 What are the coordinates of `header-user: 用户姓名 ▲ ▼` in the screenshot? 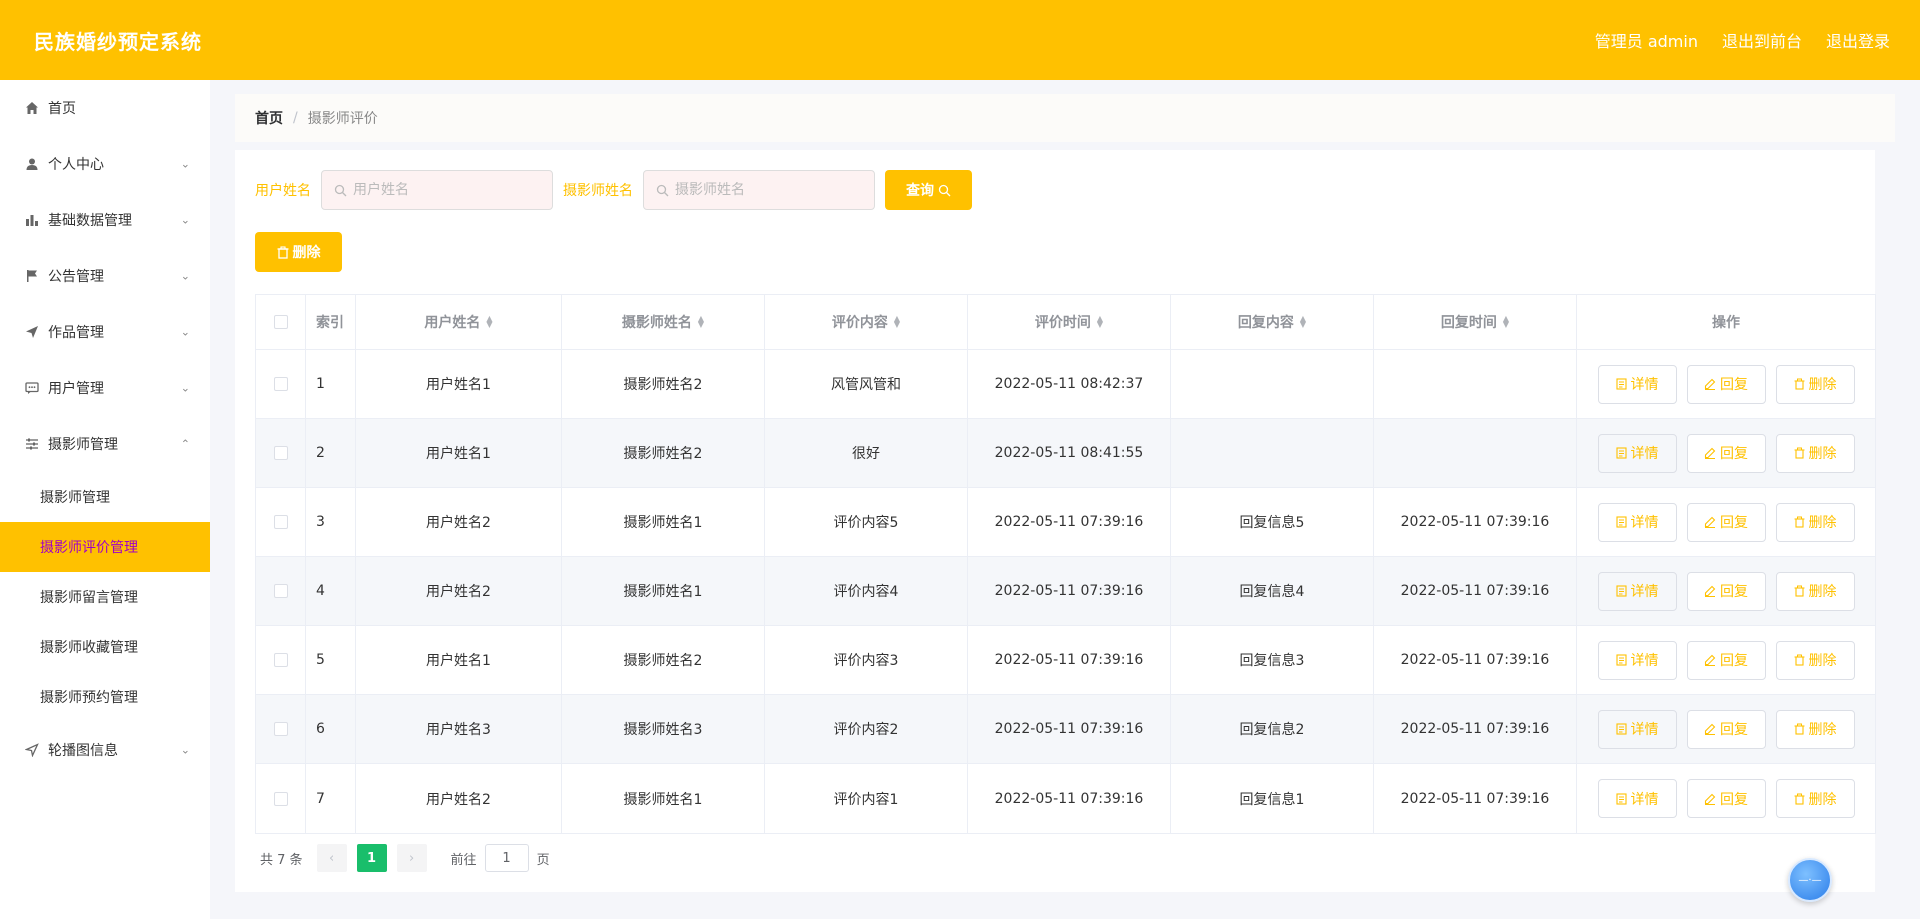 It's located at (459, 322).